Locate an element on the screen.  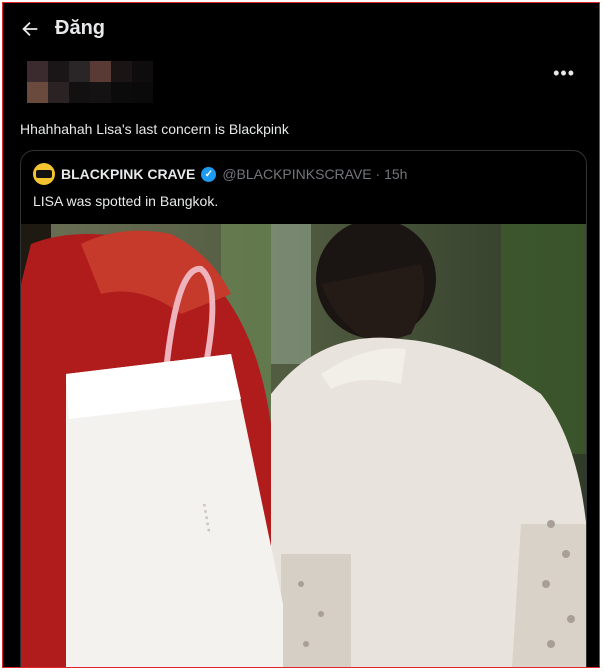
quoted-display-name: BLACKPINK CRAVE is located at coordinates (128, 174).